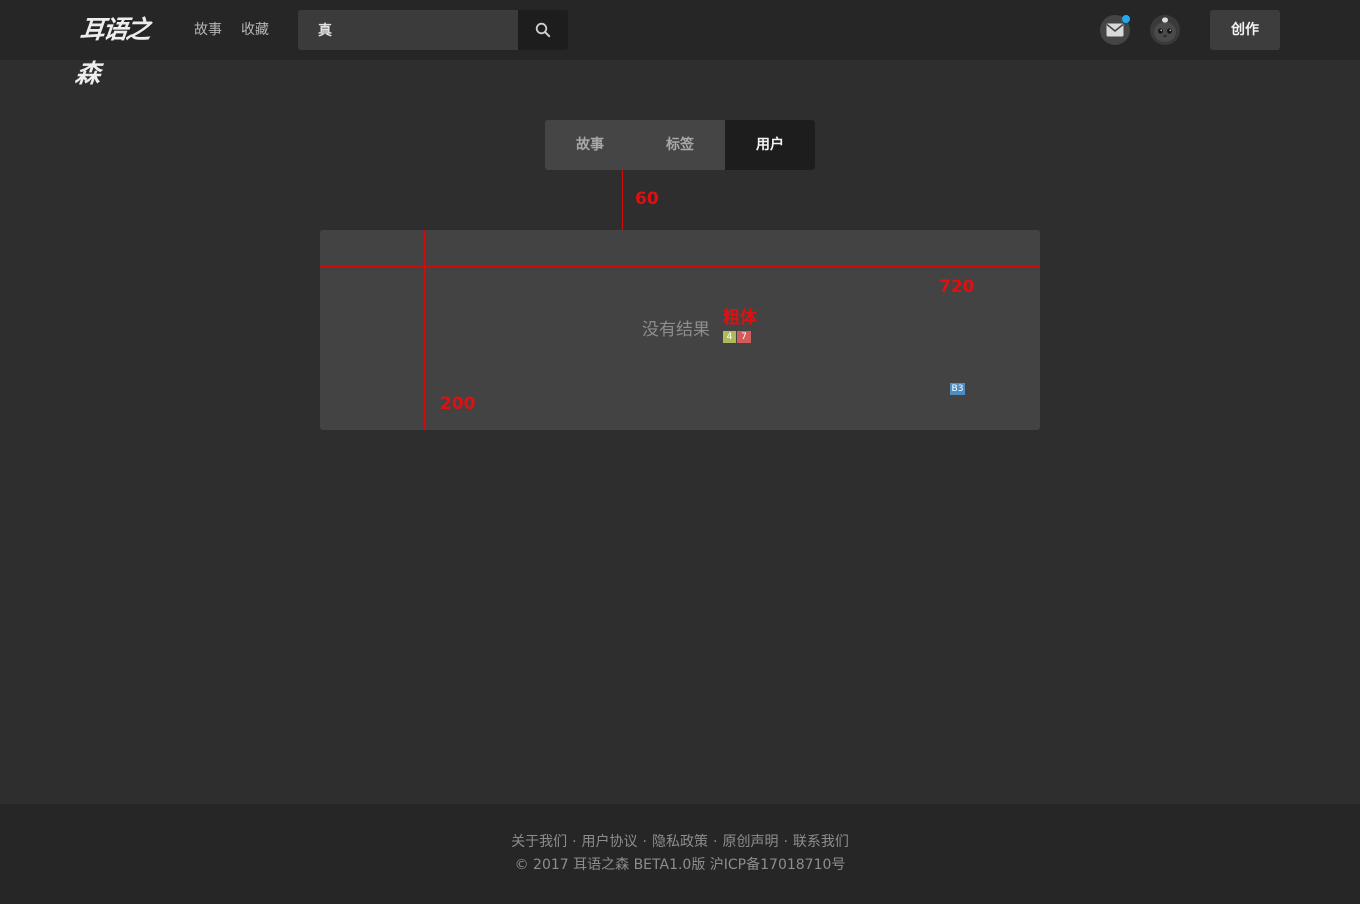  What do you see at coordinates (539, 842) in the screenshot?
I see `footer-link-about: 关于我们` at bounding box center [539, 842].